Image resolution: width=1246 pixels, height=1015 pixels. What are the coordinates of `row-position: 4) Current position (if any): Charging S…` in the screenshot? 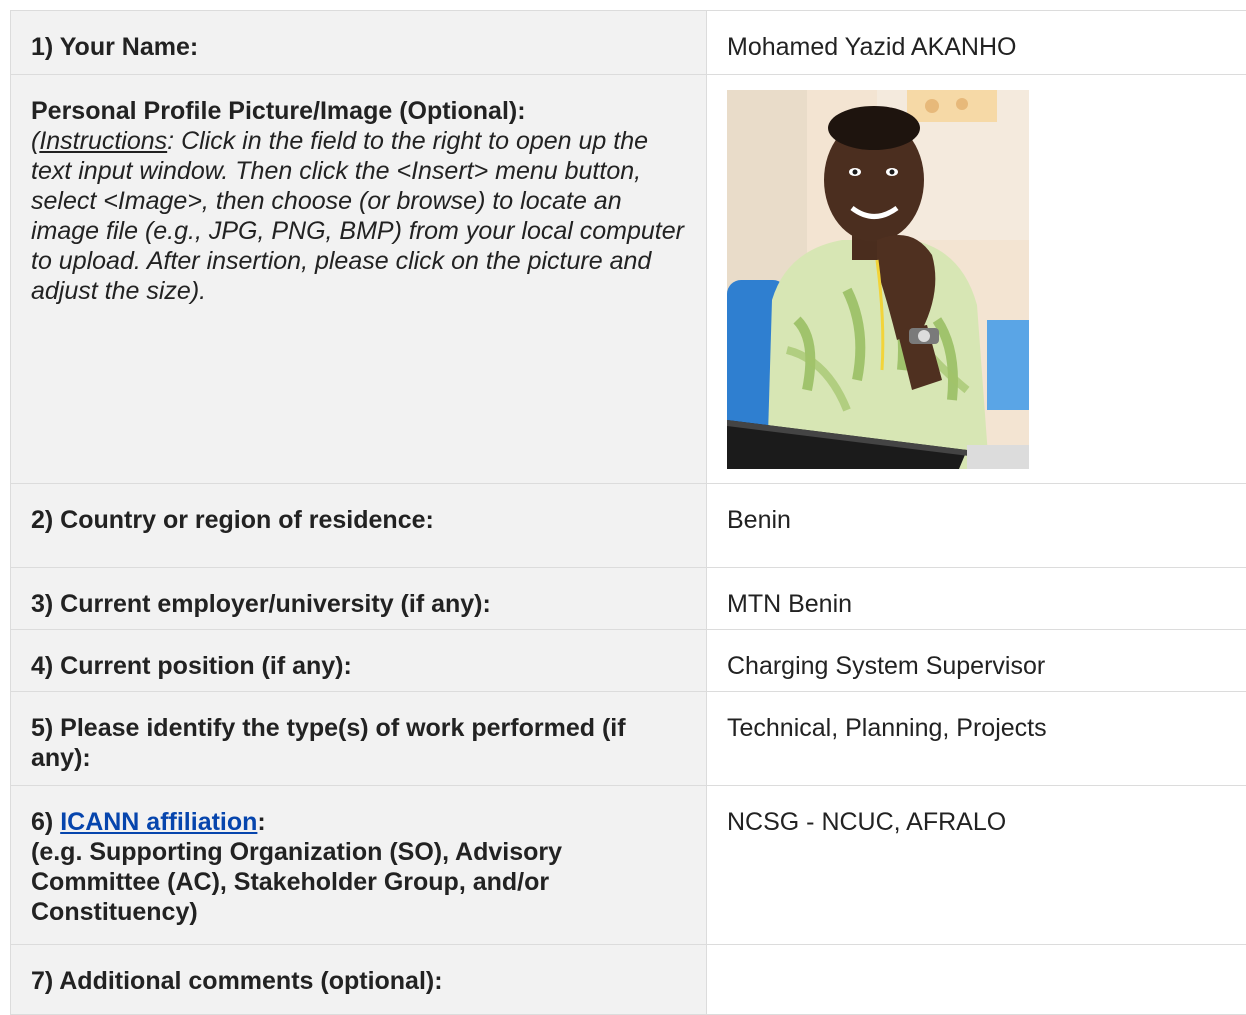 It's located at (628, 661).